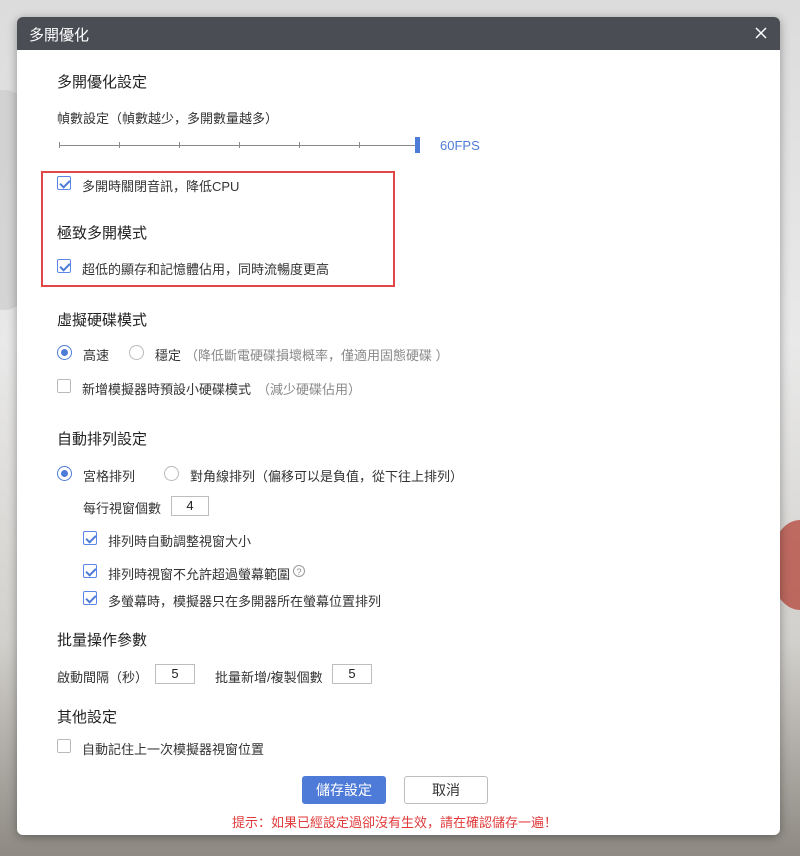 Image resolution: width=800 pixels, height=856 pixels. I want to click on per-row-input: 4, so click(190, 506).